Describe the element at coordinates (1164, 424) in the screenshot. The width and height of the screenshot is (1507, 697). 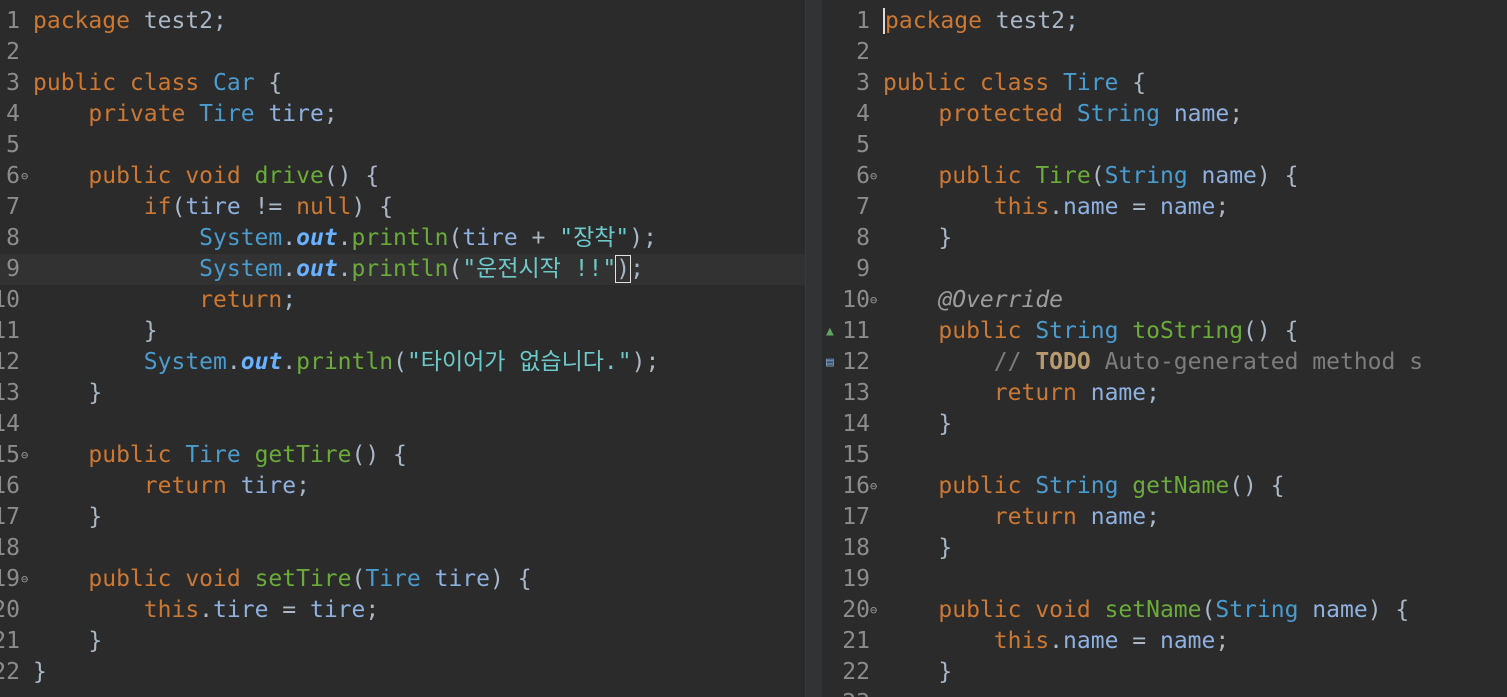
I see `code-line: 14 }` at that location.